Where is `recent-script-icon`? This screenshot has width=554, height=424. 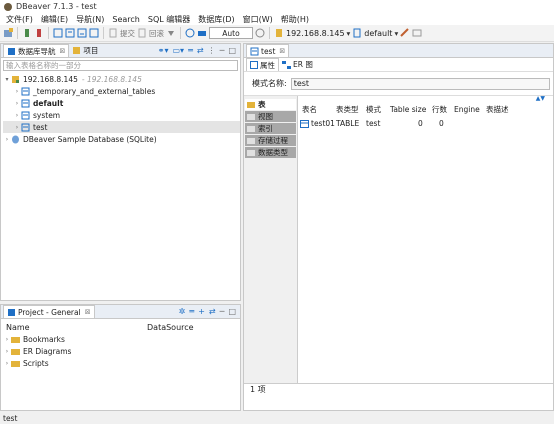
recent-script-icon is located at coordinates (94, 33).